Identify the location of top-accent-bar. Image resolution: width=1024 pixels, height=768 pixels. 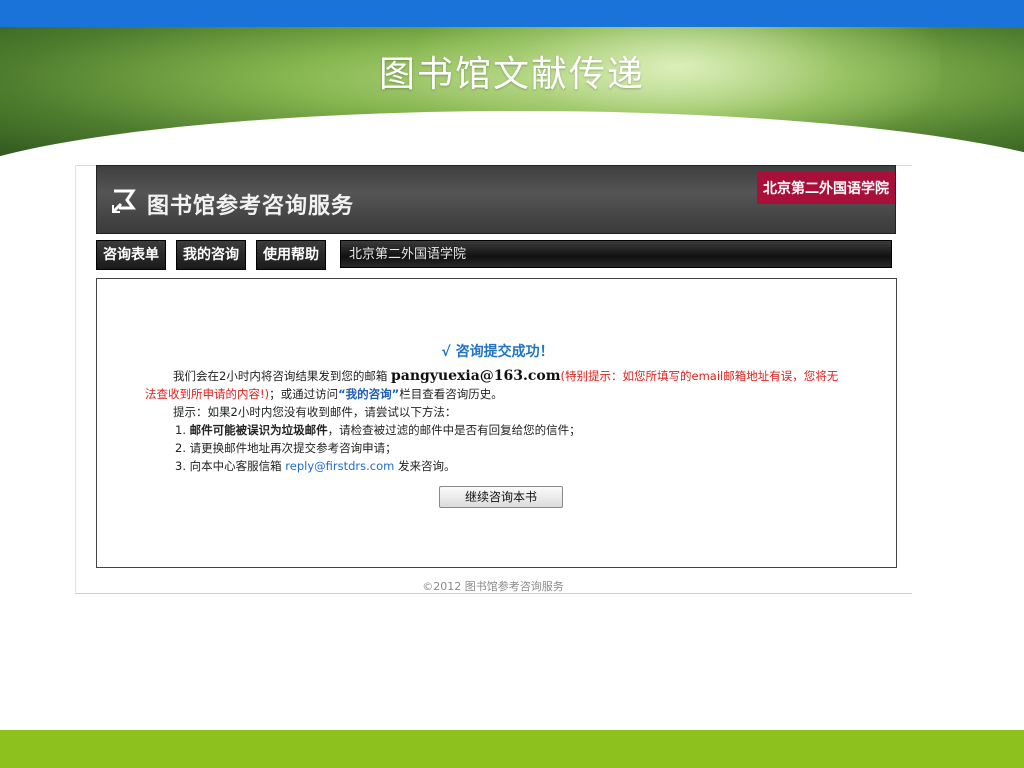
(512, 13).